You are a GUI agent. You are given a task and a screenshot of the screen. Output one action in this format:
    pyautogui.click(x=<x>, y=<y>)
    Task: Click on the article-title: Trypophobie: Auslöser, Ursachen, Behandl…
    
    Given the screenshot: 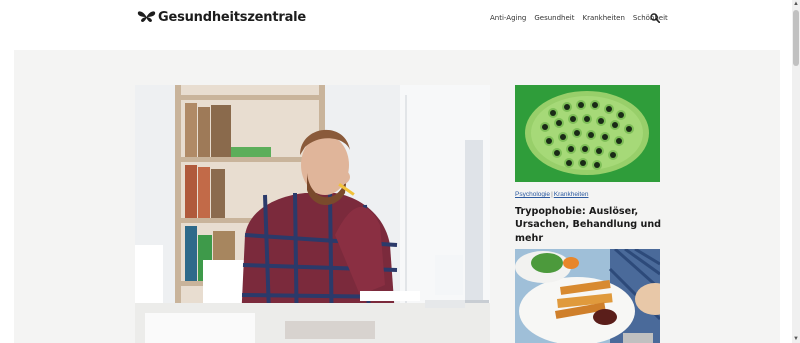 What is the action you would take?
    pyautogui.click(x=590, y=225)
    